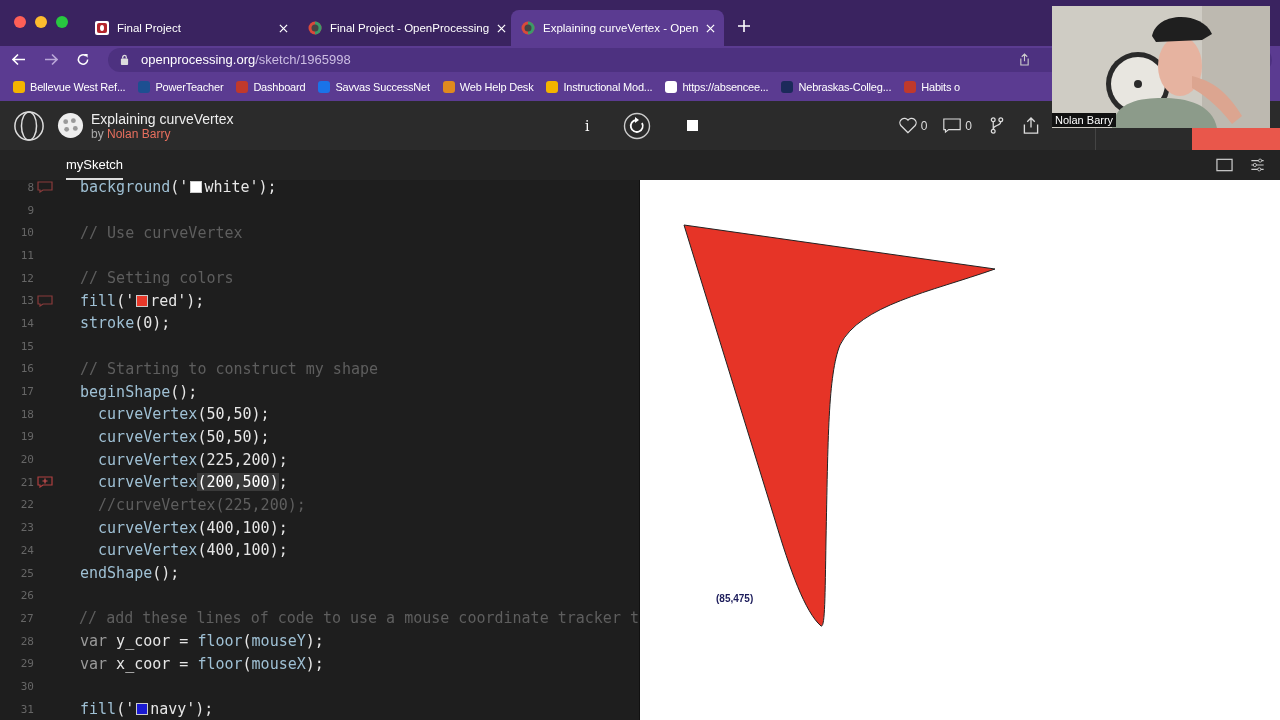  What do you see at coordinates (587, 125) in the screenshot?
I see `info-button: i` at bounding box center [587, 125].